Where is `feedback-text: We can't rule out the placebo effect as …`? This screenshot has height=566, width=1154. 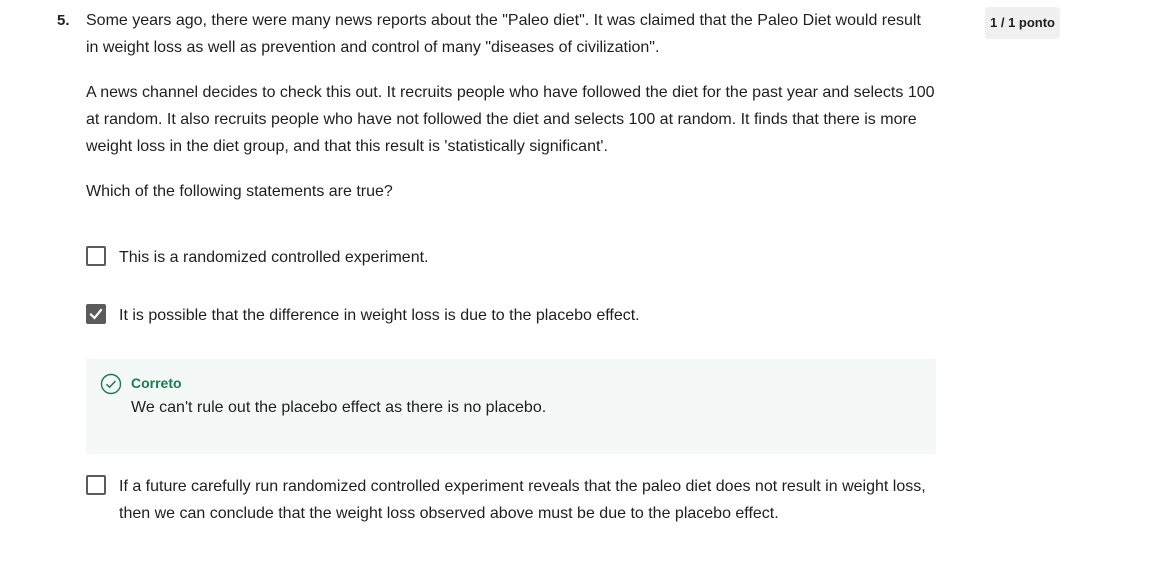
feedback-text: We can't rule out the placebo effect as … is located at coordinates (339, 407).